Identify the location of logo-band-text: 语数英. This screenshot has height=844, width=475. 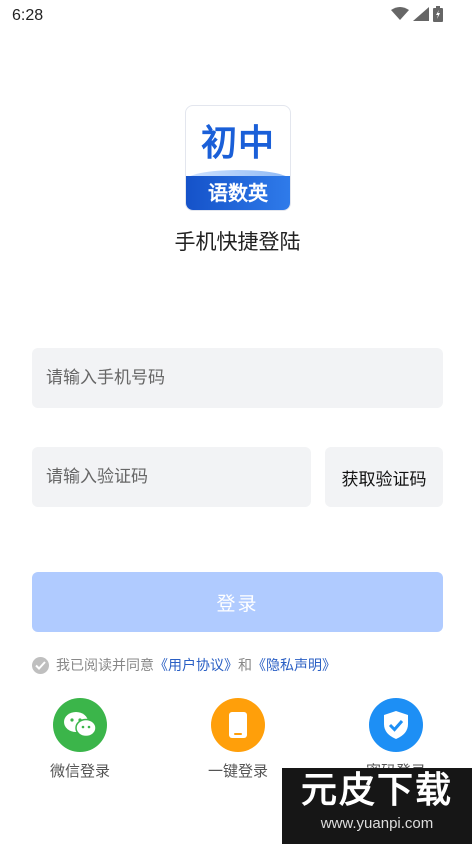
(238, 193).